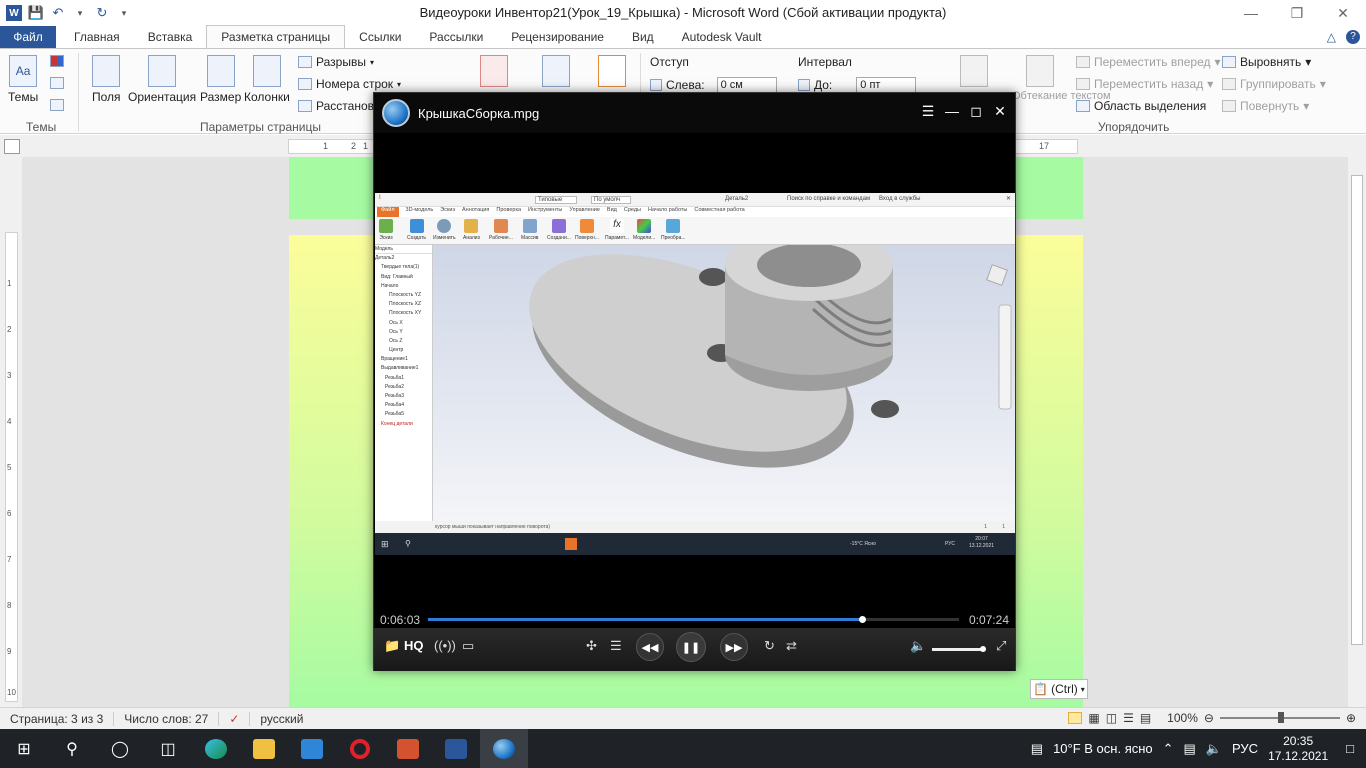 The width and height of the screenshot is (1366, 768). What do you see at coordinates (58, 13) in the screenshot?
I see `undo-icon: ↶` at bounding box center [58, 13].